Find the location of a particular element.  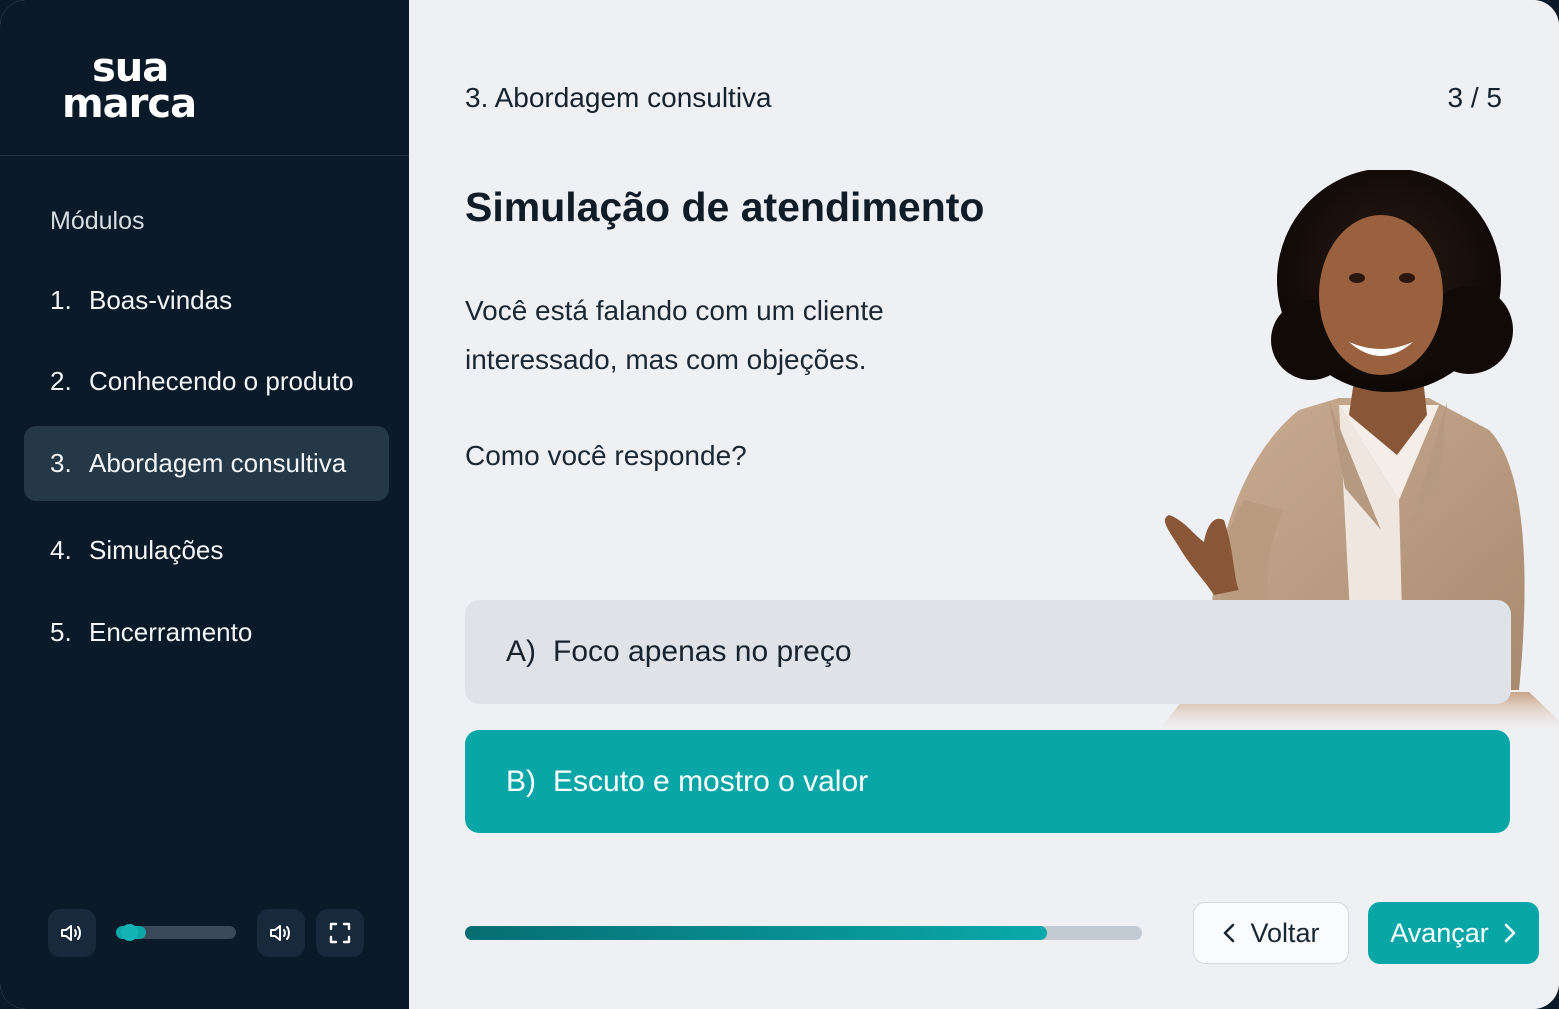

sidebar-item-number: 3. is located at coordinates (61, 463).